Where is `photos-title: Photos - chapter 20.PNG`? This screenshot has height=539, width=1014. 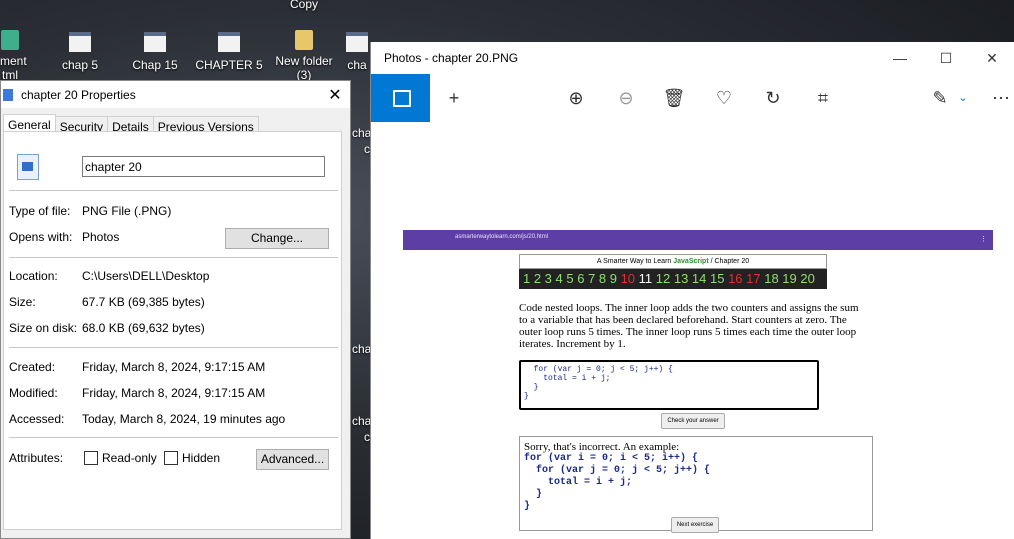 photos-title: Photos - chapter 20.PNG is located at coordinates (451, 58).